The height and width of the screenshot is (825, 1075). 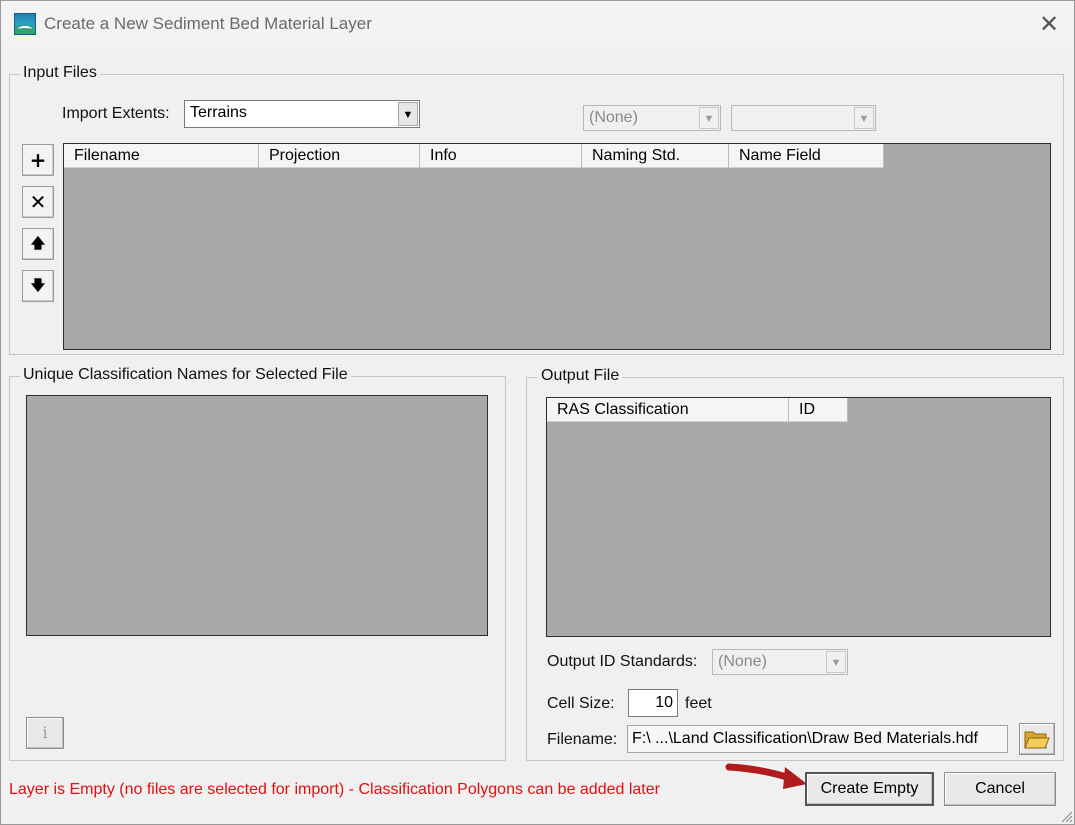 I want to click on info-icon: i, so click(x=45, y=732).